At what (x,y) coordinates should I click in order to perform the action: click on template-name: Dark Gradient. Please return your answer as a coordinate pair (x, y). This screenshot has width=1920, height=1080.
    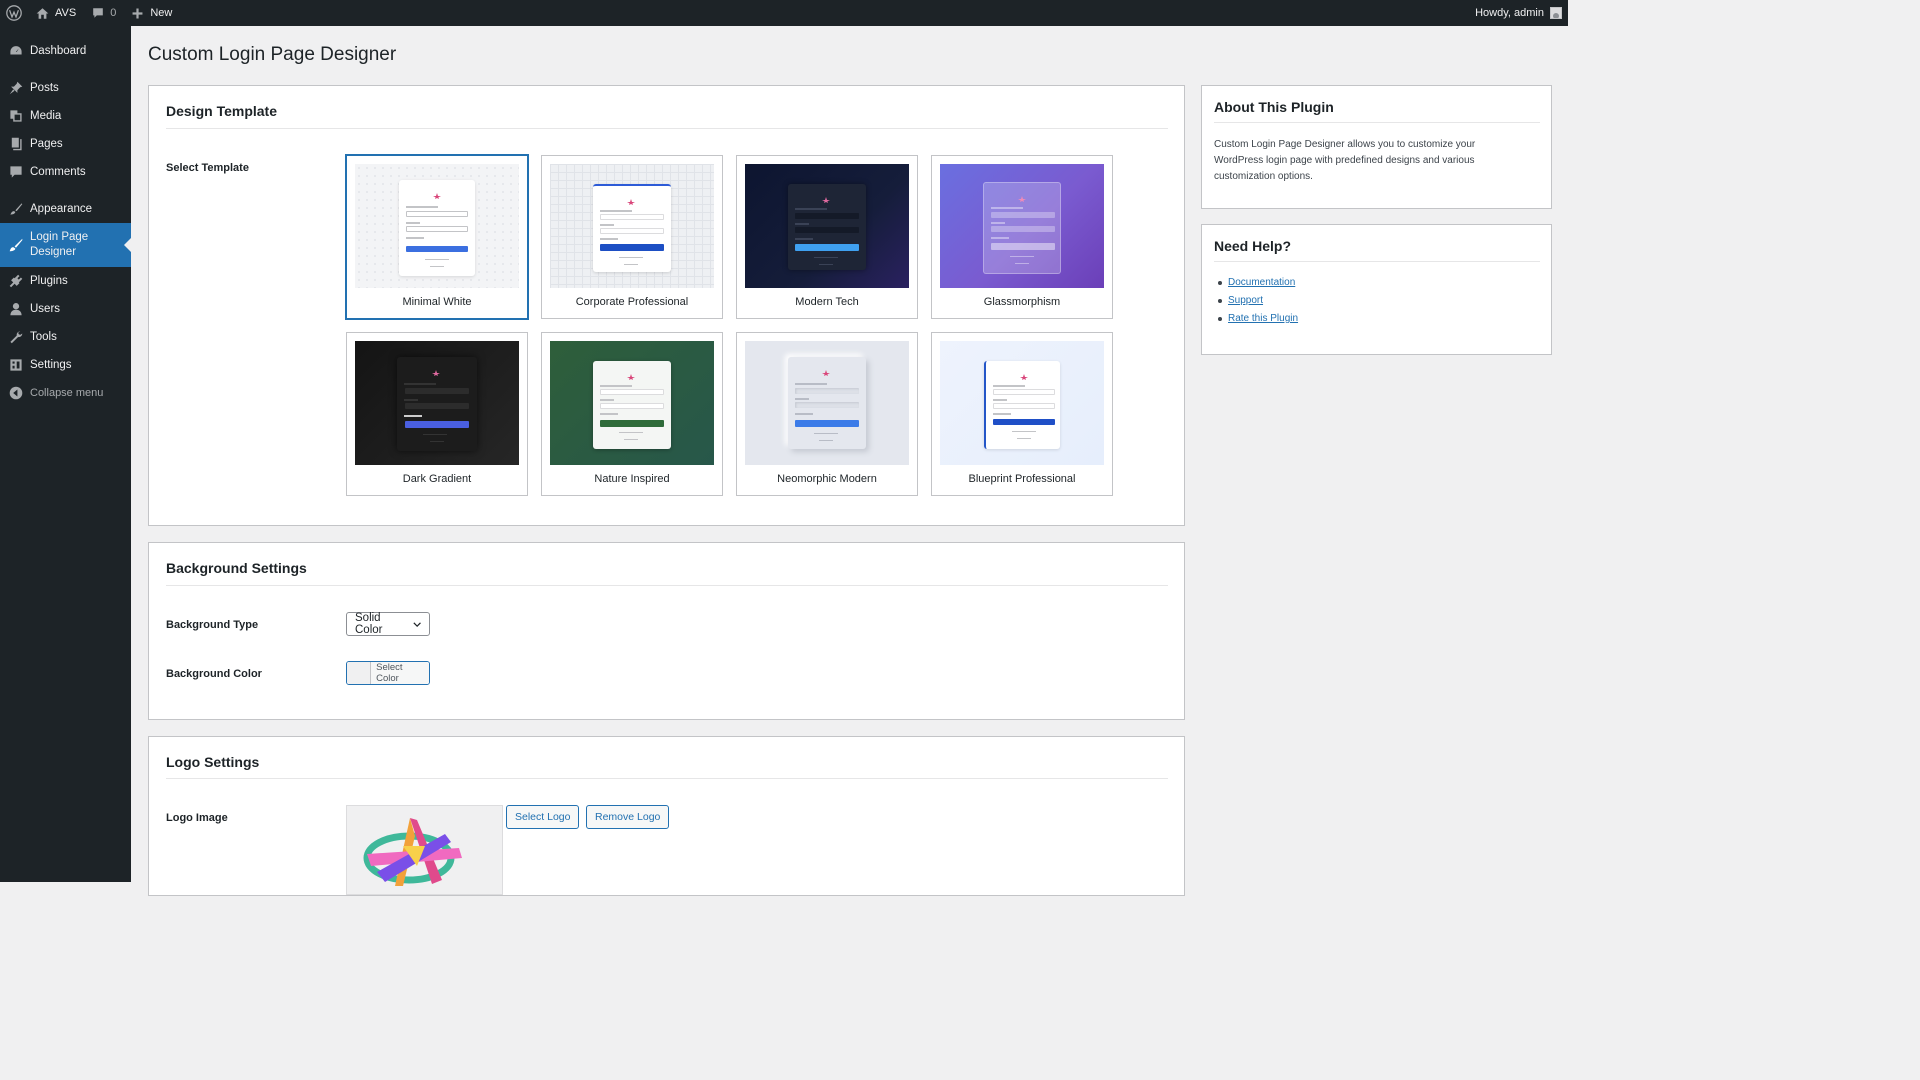
    Looking at the image, I should click on (437, 479).